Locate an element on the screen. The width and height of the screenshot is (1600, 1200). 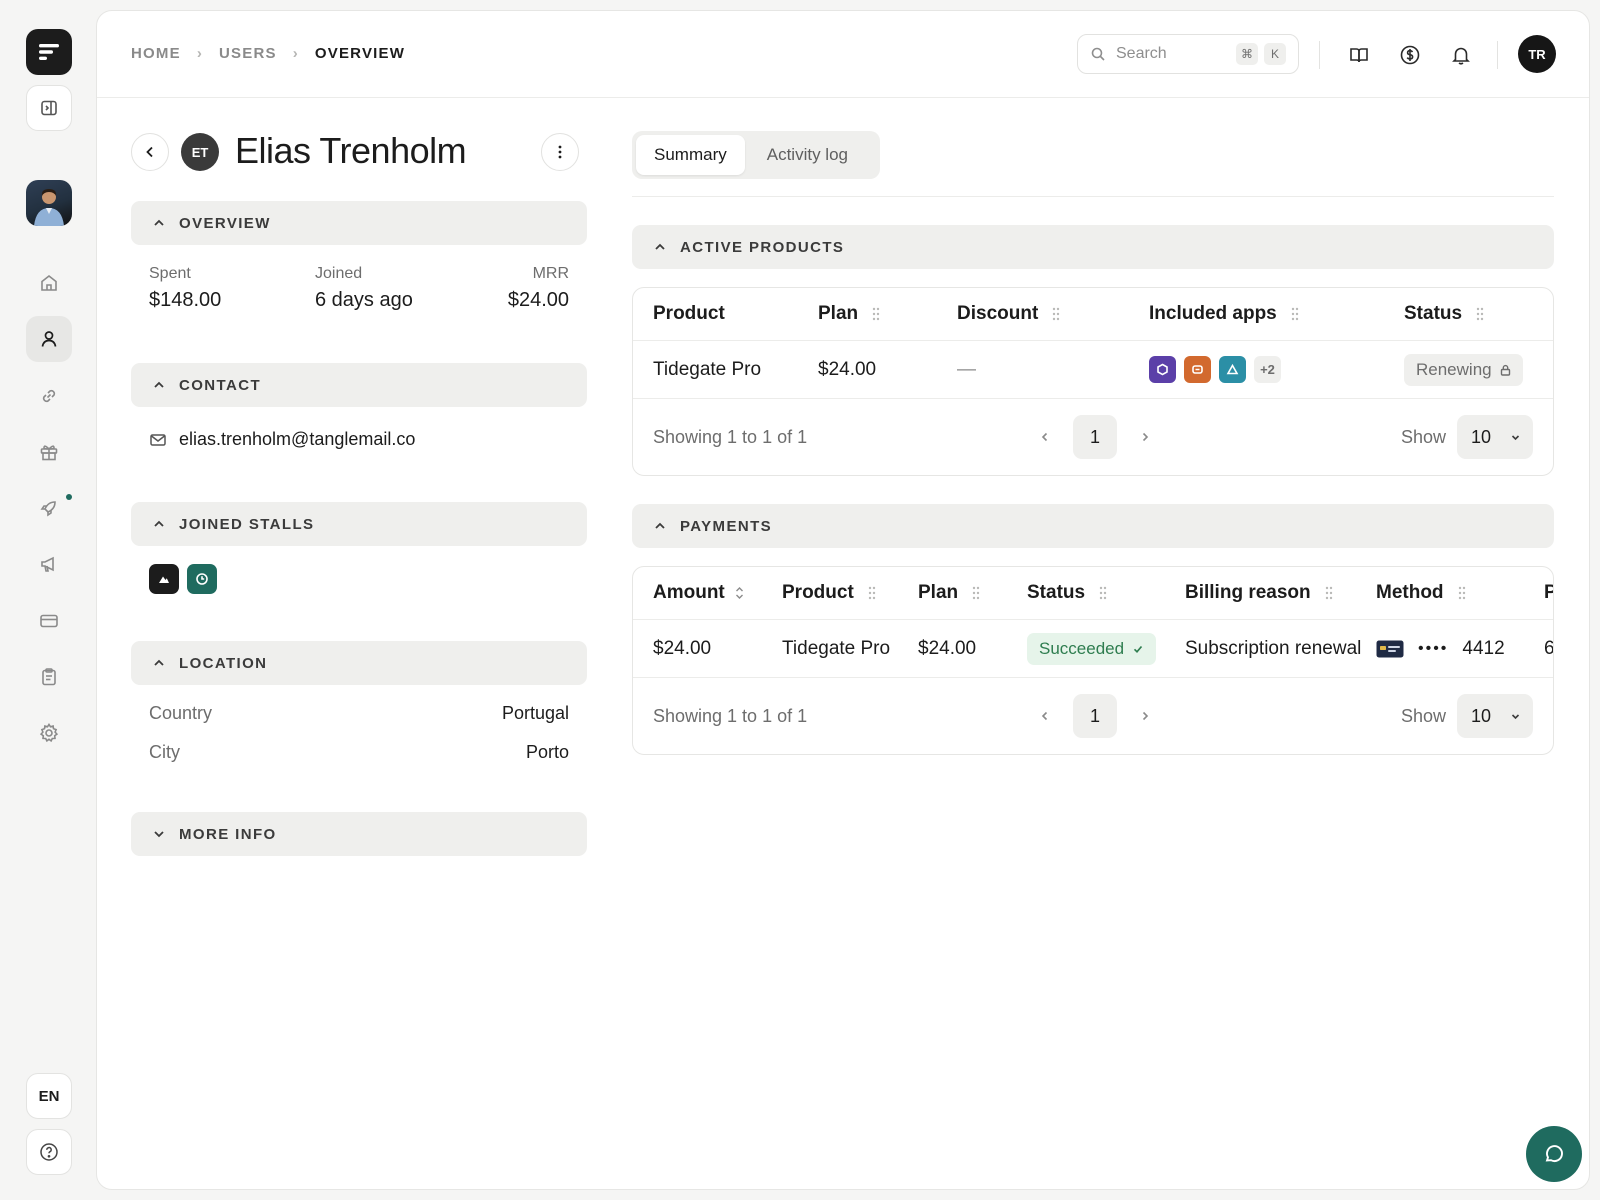
section-title: PAYMENTS is located at coordinates (726, 526).